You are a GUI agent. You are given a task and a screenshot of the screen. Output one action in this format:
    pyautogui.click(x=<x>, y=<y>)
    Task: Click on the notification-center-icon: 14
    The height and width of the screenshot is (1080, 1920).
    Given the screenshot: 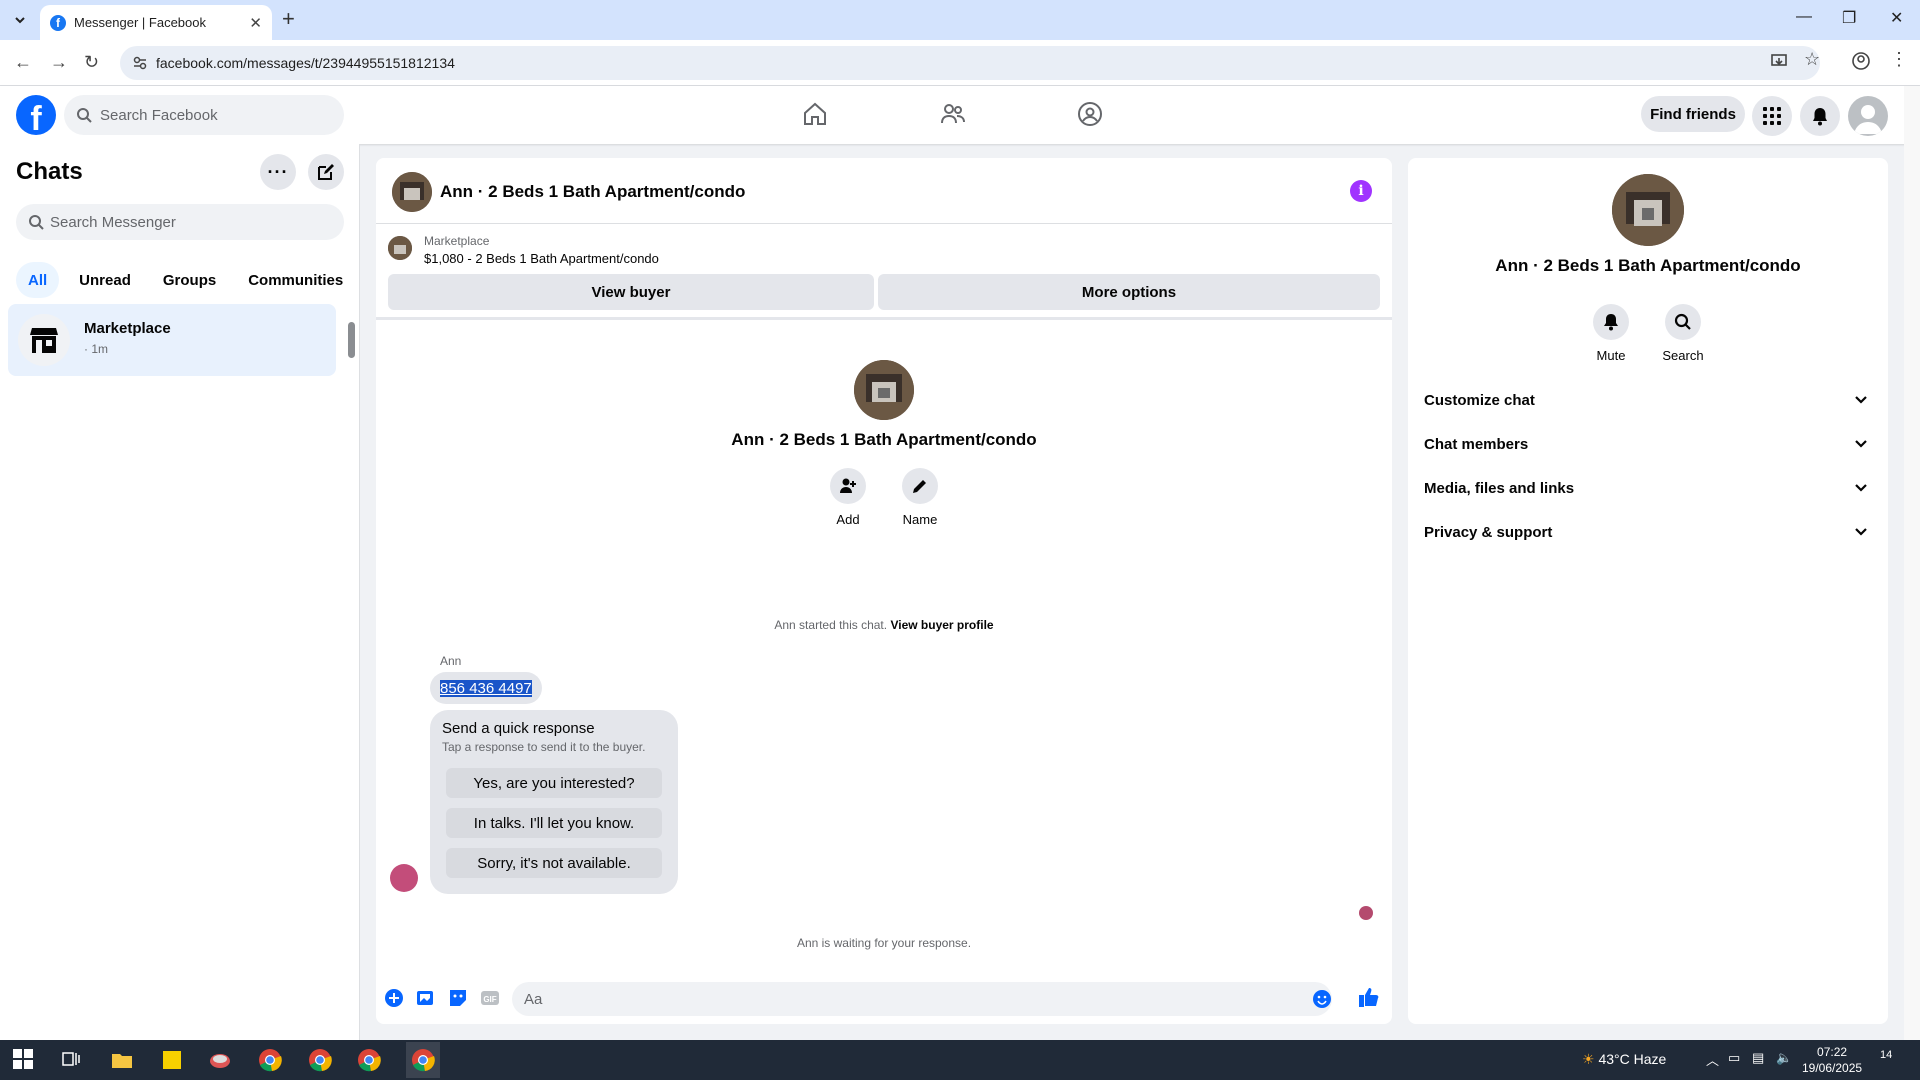 What is the action you would take?
    pyautogui.click(x=1886, y=1055)
    